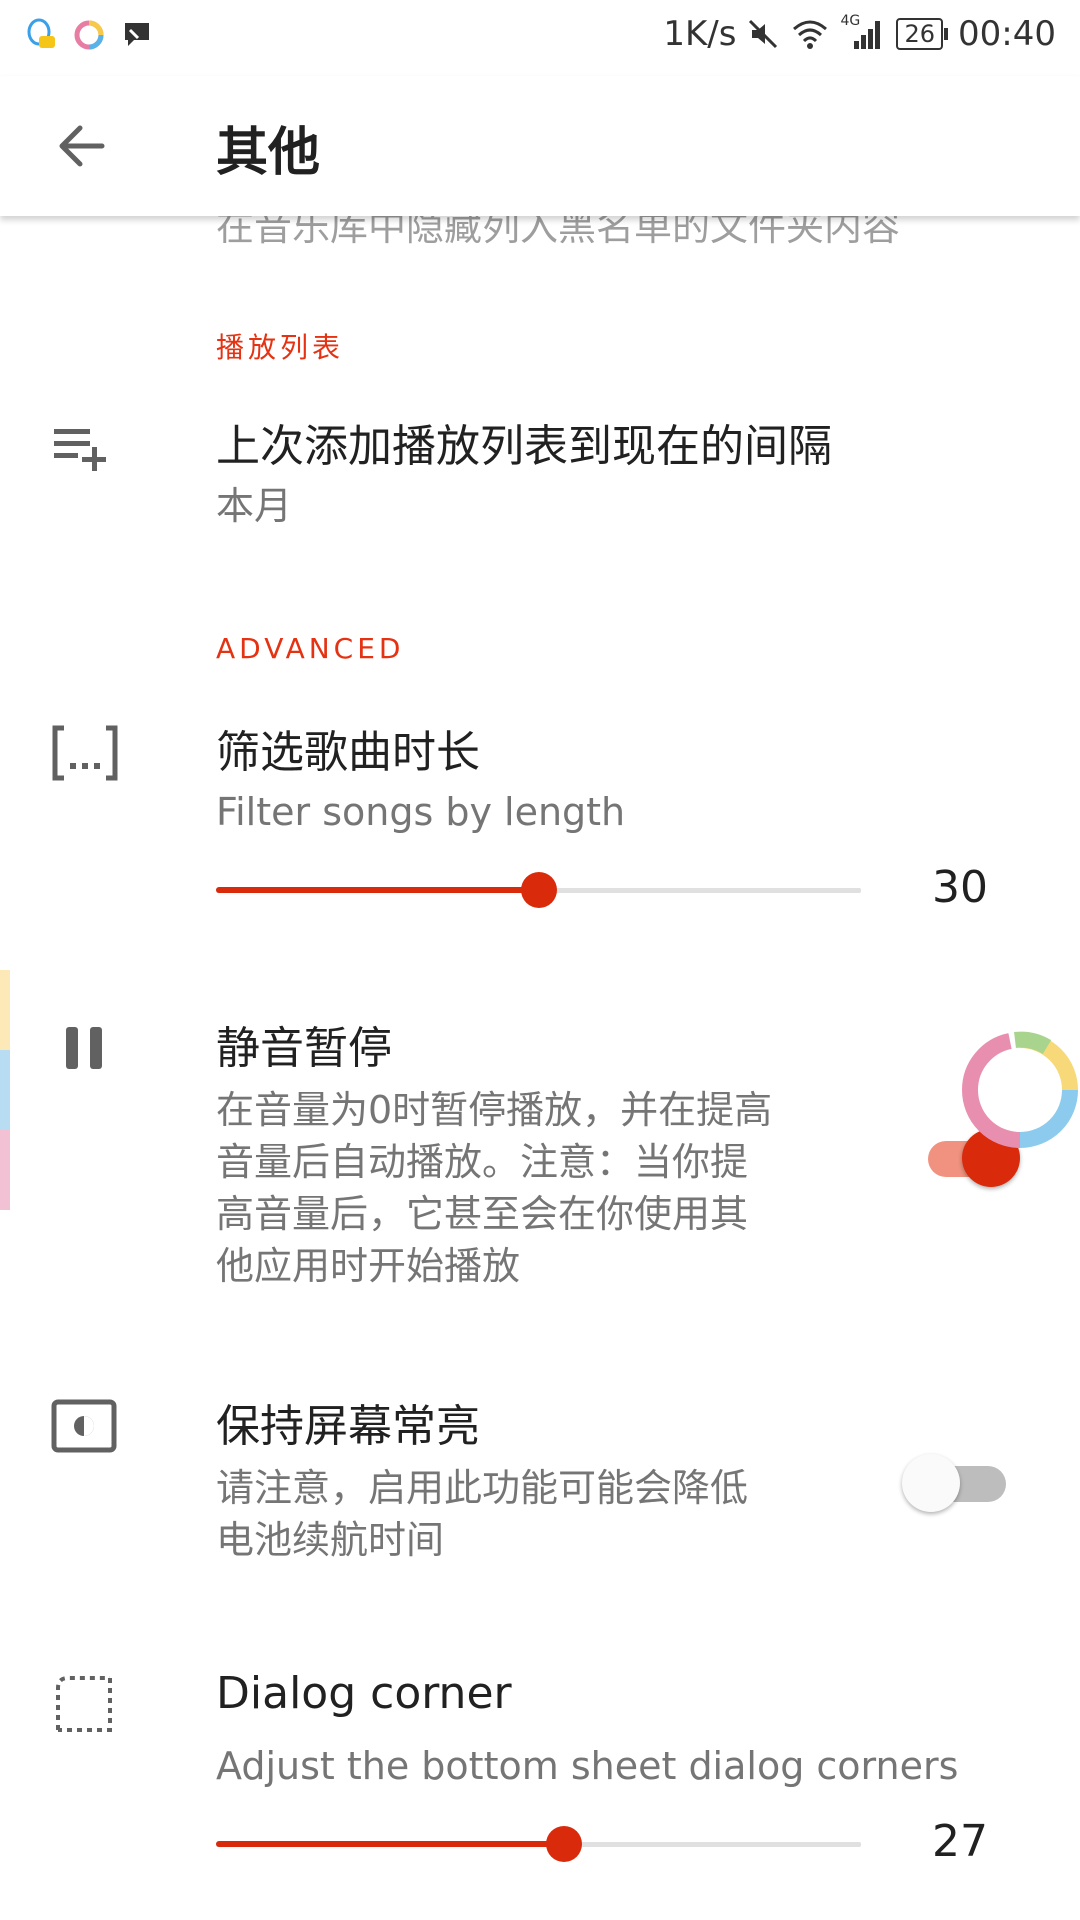 This screenshot has width=1080, height=1920. I want to click on signal-icon: 4G, so click(863, 32).